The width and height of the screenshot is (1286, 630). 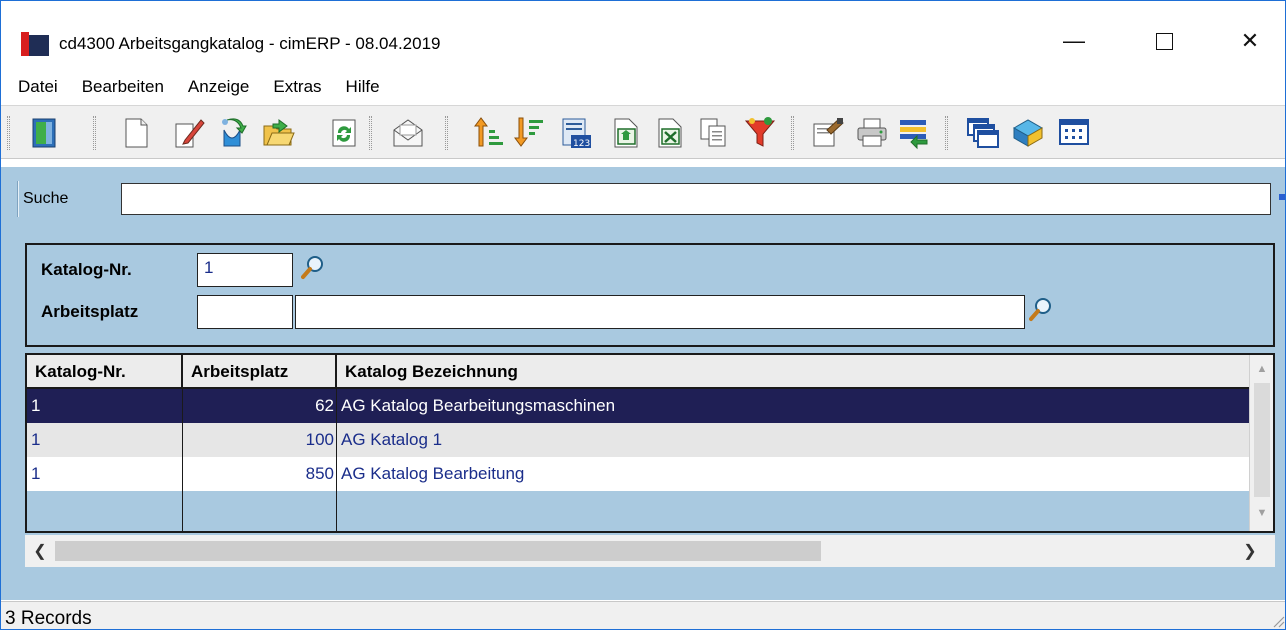 I want to click on list-transfer-icon, so click(x=914, y=135).